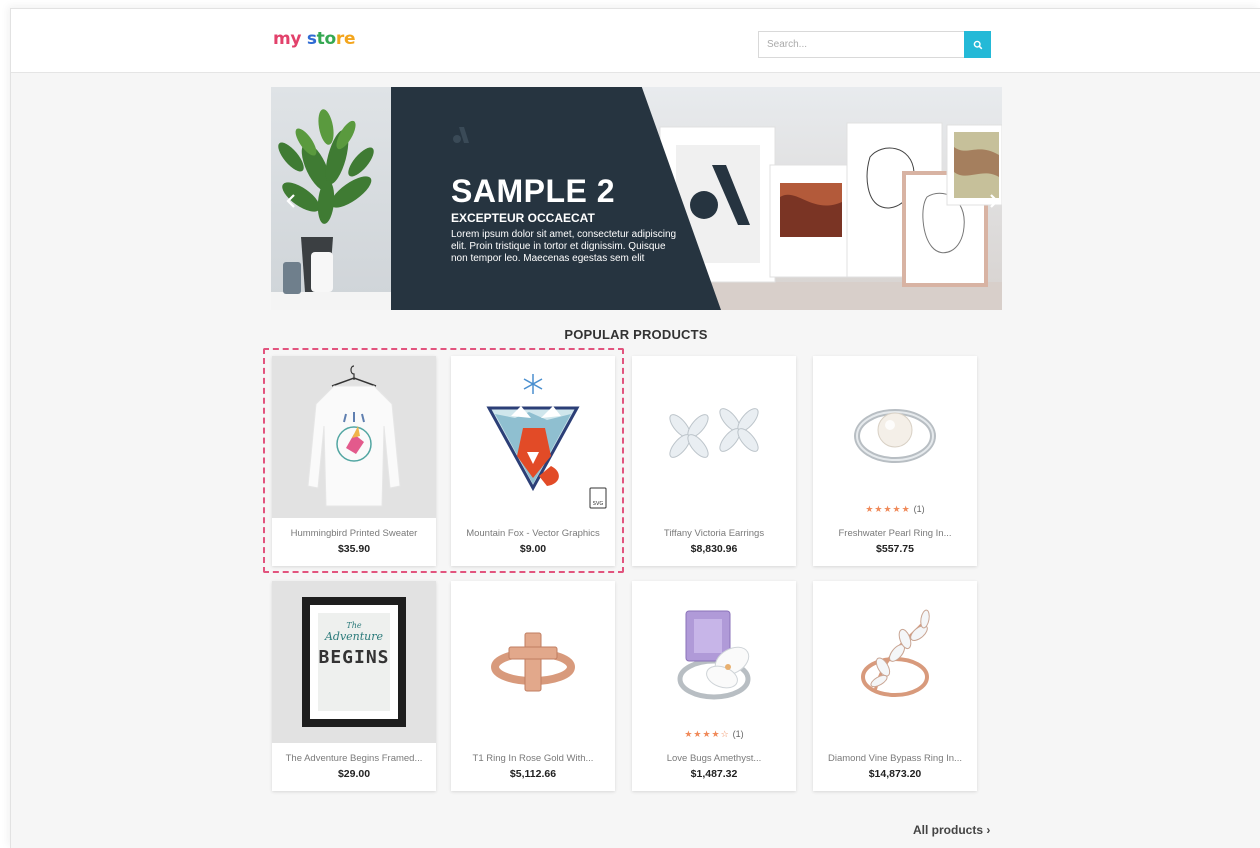 The height and width of the screenshot is (848, 1260). What do you see at coordinates (533, 549) in the screenshot?
I see `product-price: $9.00` at bounding box center [533, 549].